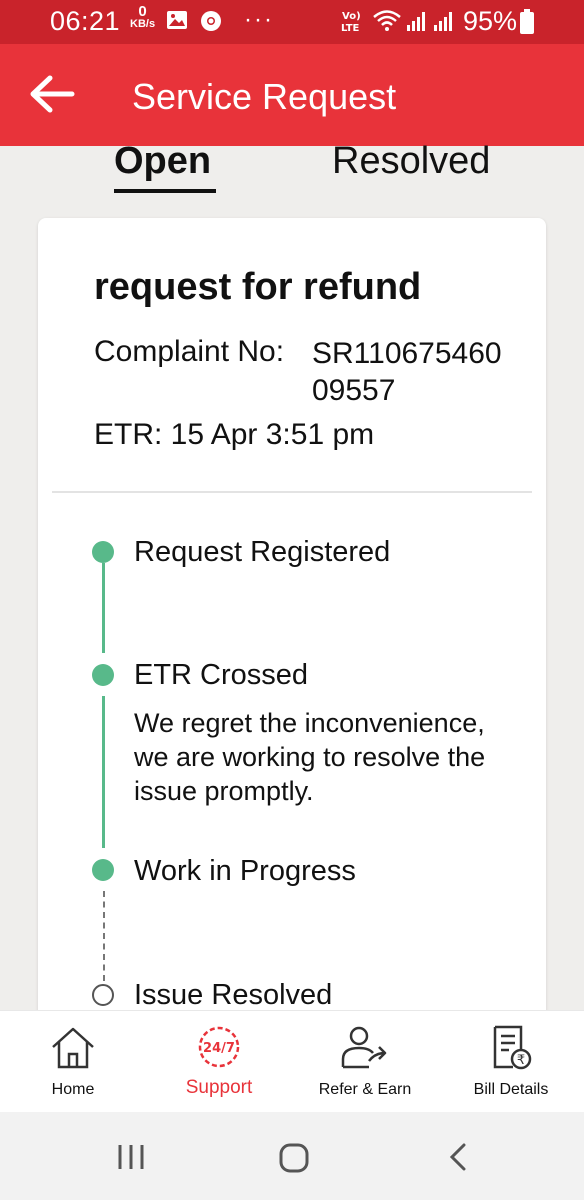 The width and height of the screenshot is (584, 1200). What do you see at coordinates (234, 434) in the screenshot?
I see `etr-text: ETR: 15 Apr 3:51 pm` at bounding box center [234, 434].